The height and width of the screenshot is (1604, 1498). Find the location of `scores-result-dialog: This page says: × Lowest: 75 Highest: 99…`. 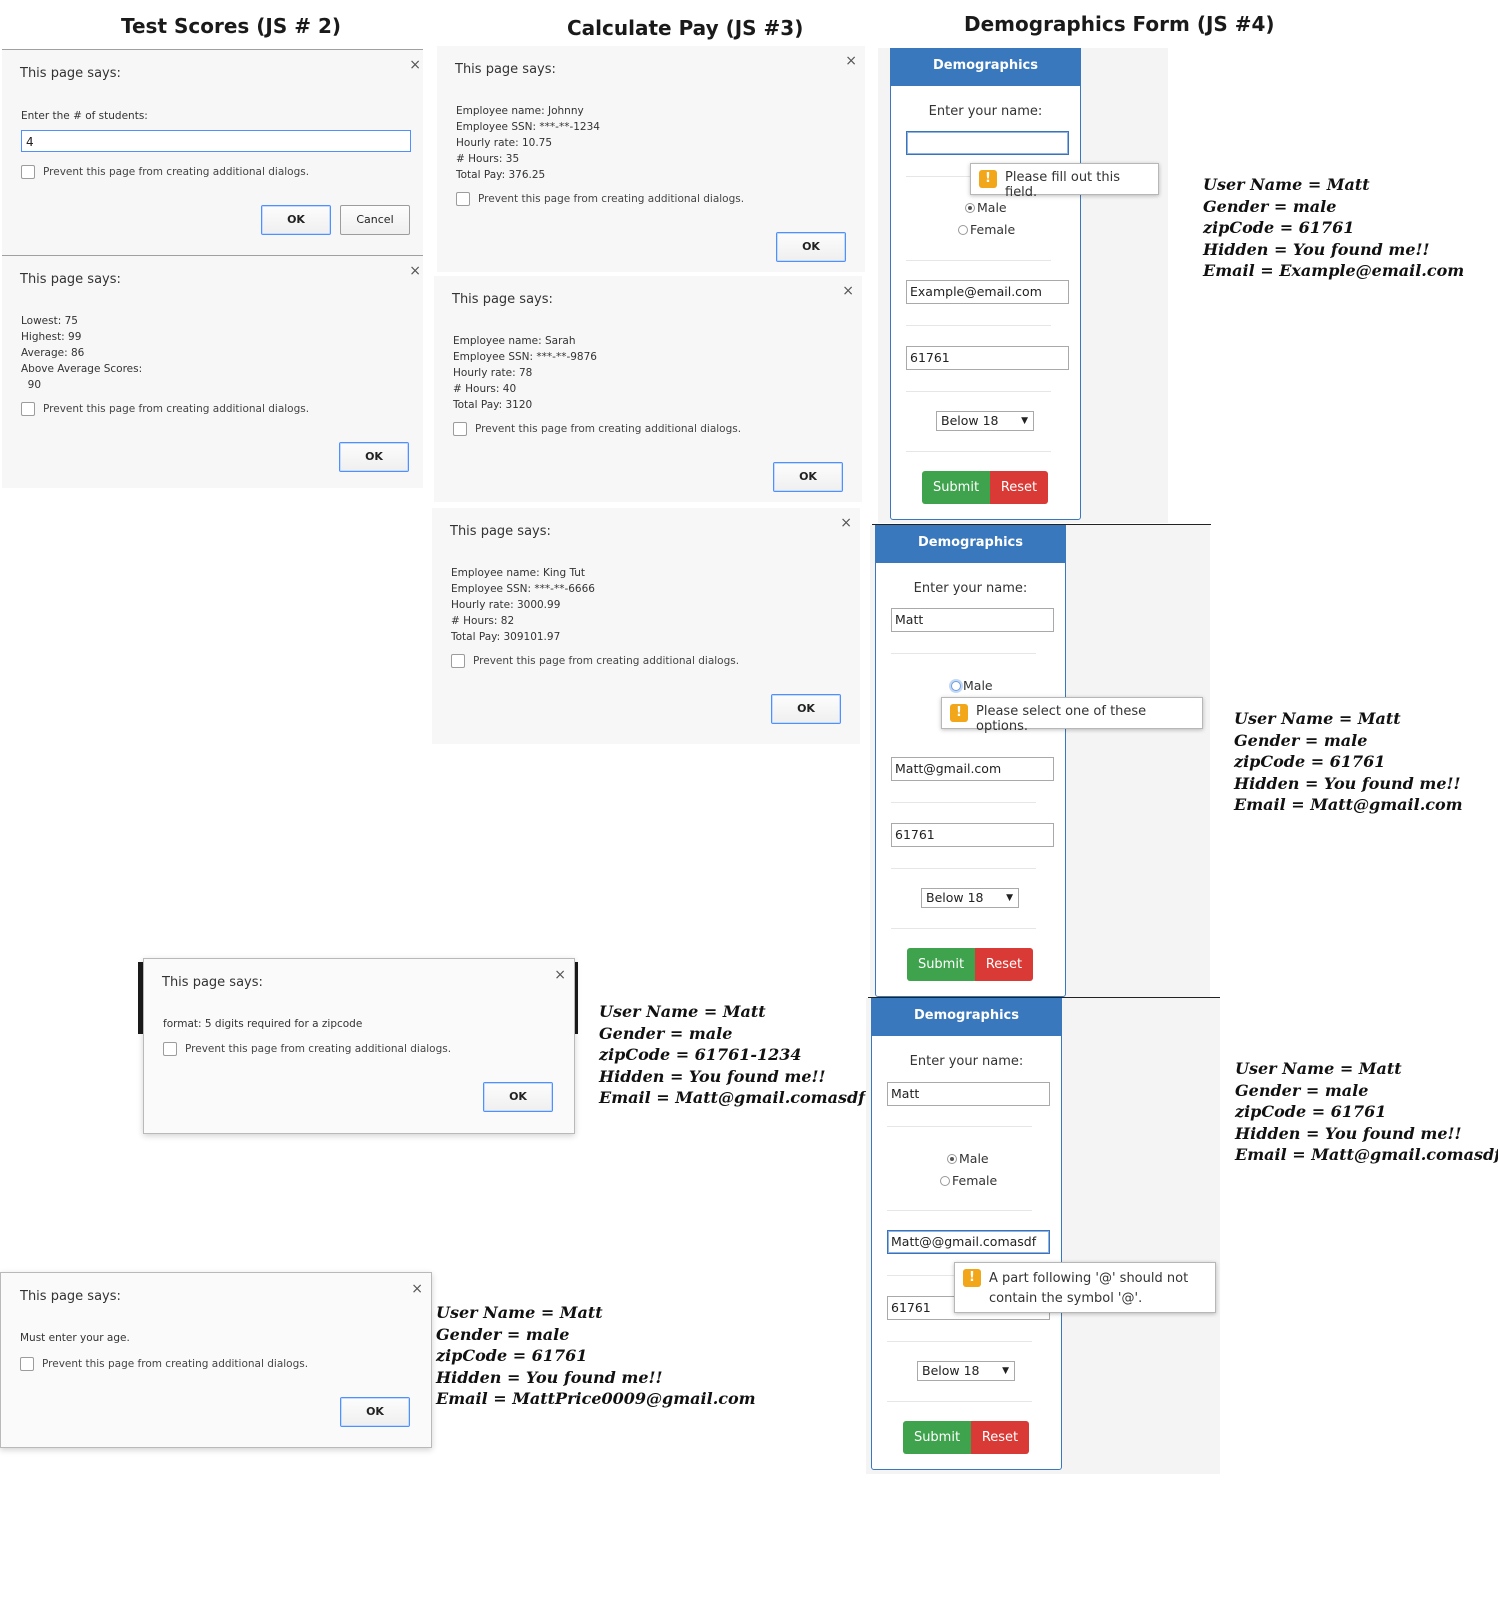

scores-result-dialog: This page says: × Lowest: 75 Highest: 99… is located at coordinates (212, 372).